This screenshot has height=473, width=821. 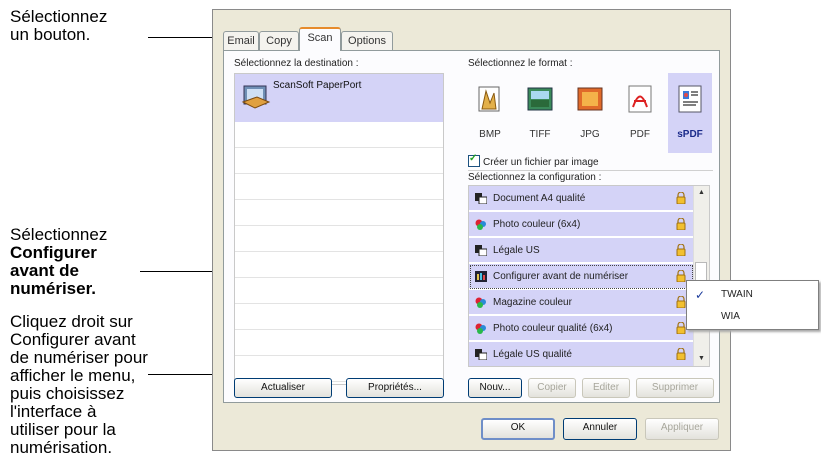 I want to click on config-item-legal-us: Légale US, so click(x=581, y=251).